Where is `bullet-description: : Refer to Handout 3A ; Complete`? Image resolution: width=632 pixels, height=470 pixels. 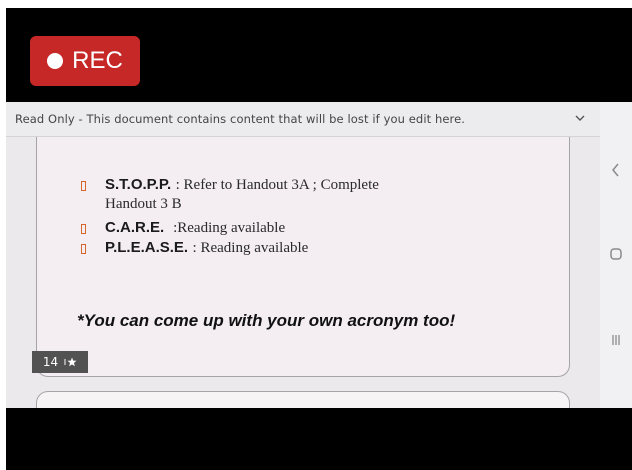
bullet-description: : Refer to Handout 3A ; Complete is located at coordinates (277, 185).